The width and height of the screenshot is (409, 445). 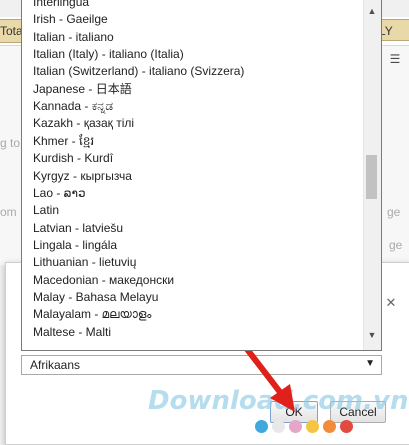 I want to click on scrollbar-thumb, so click(x=371, y=177).